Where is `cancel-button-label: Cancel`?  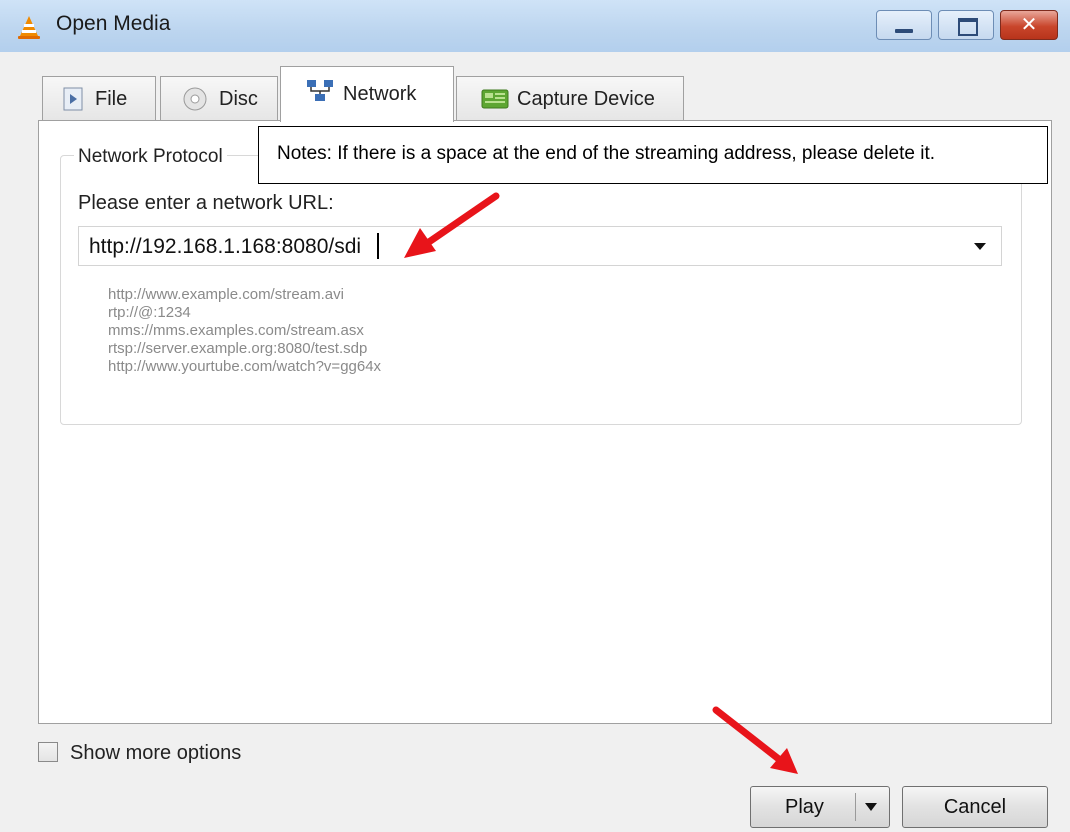
cancel-button-label: Cancel is located at coordinates (975, 807).